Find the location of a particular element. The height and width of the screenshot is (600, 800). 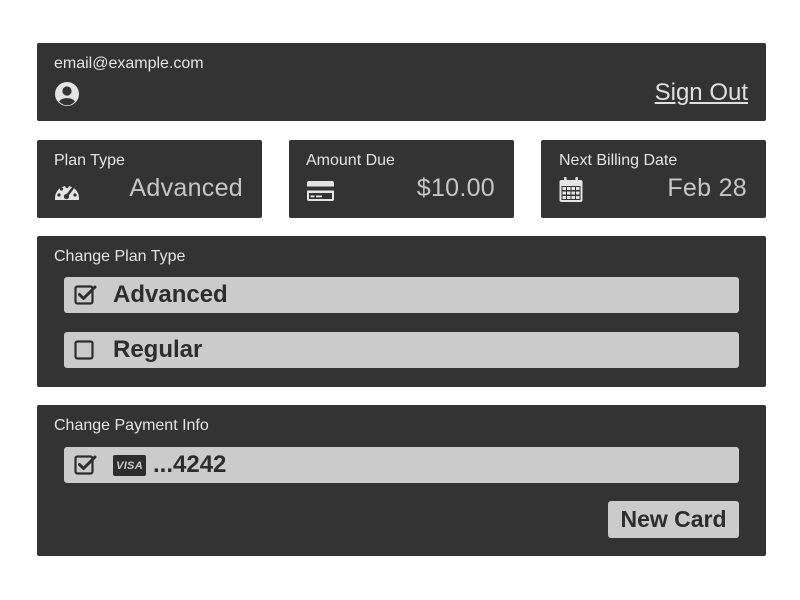

credit-card-icon is located at coordinates (321, 191).